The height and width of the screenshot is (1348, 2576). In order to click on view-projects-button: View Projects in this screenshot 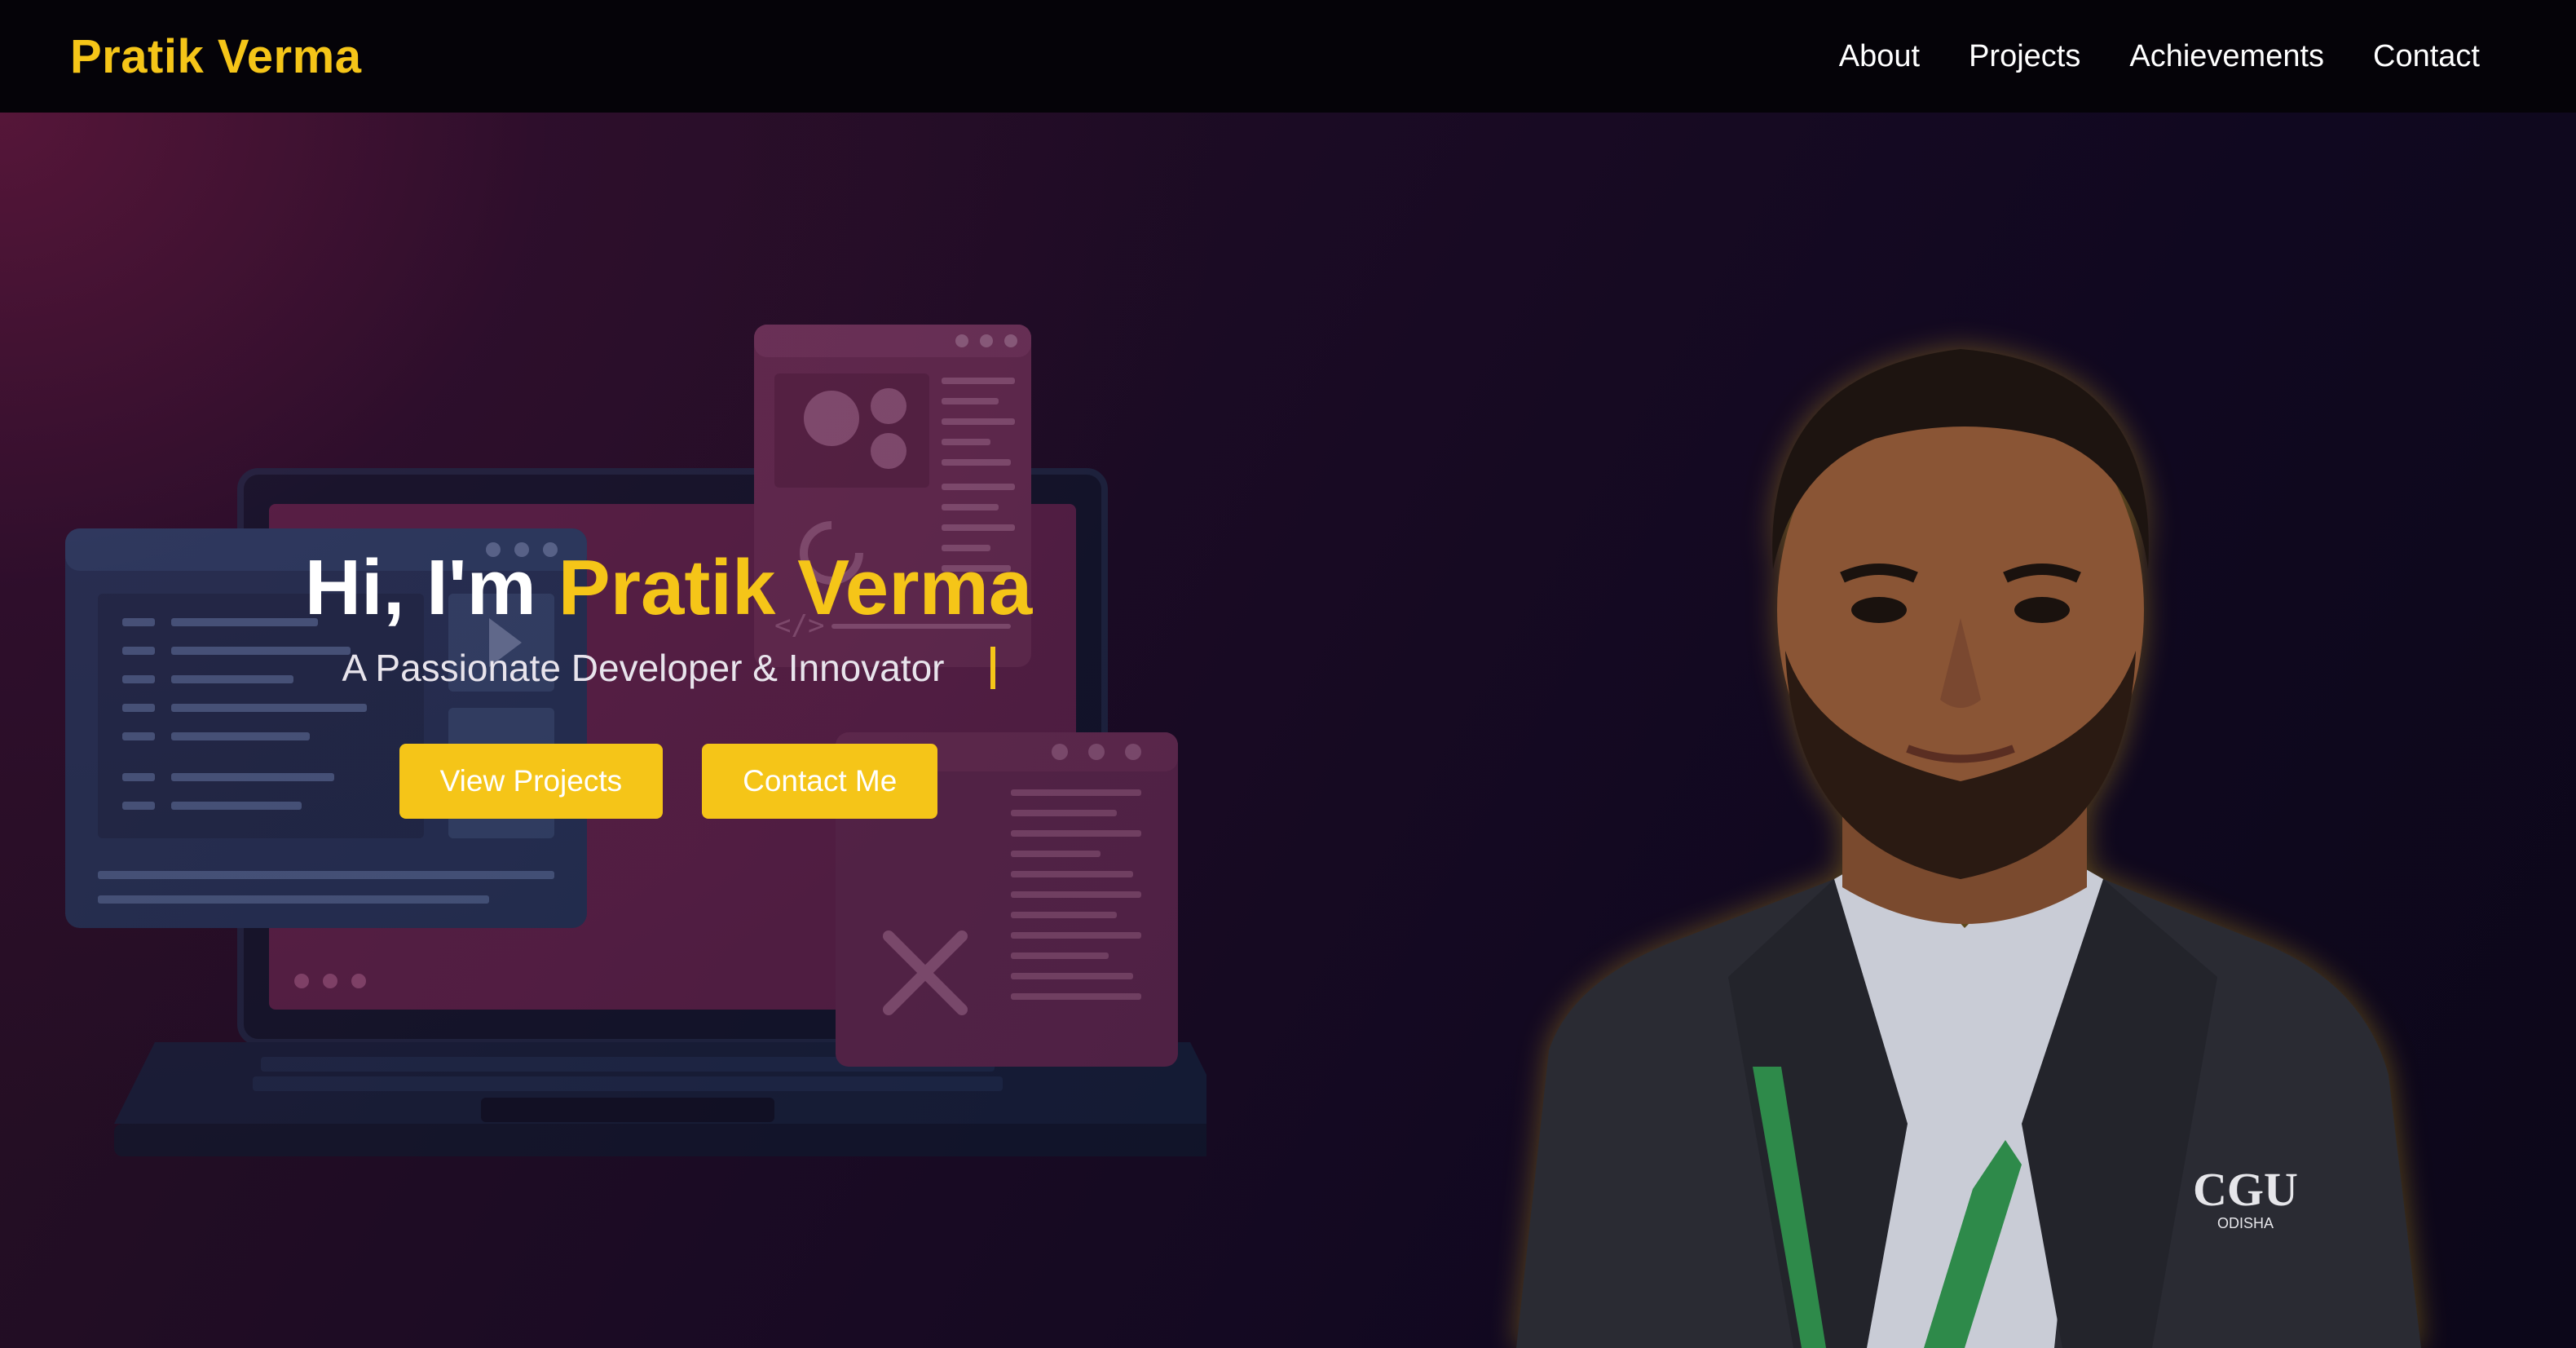, I will do `click(531, 781)`.